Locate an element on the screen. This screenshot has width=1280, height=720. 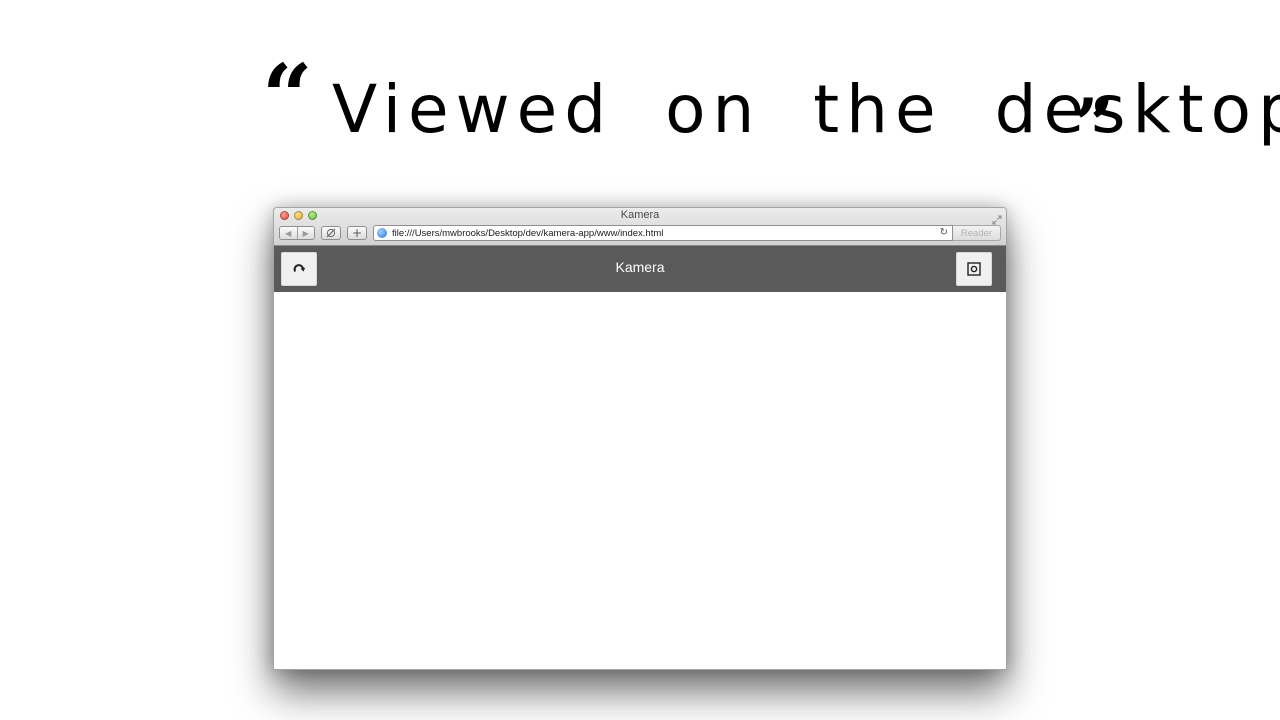
quote-text: Viewed on the desktop. is located at coordinates (806, 109).